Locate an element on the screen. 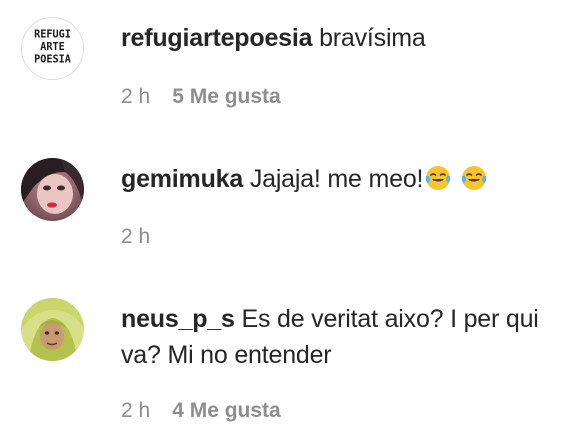  svg-text: REFUGI is located at coordinates (52, 34).